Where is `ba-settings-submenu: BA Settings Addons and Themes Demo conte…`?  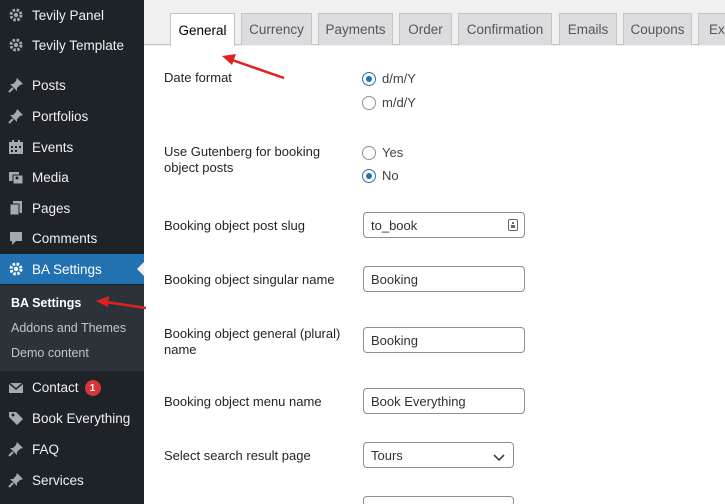 ba-settings-submenu: BA Settings Addons and Themes Demo conte… is located at coordinates (72, 328).